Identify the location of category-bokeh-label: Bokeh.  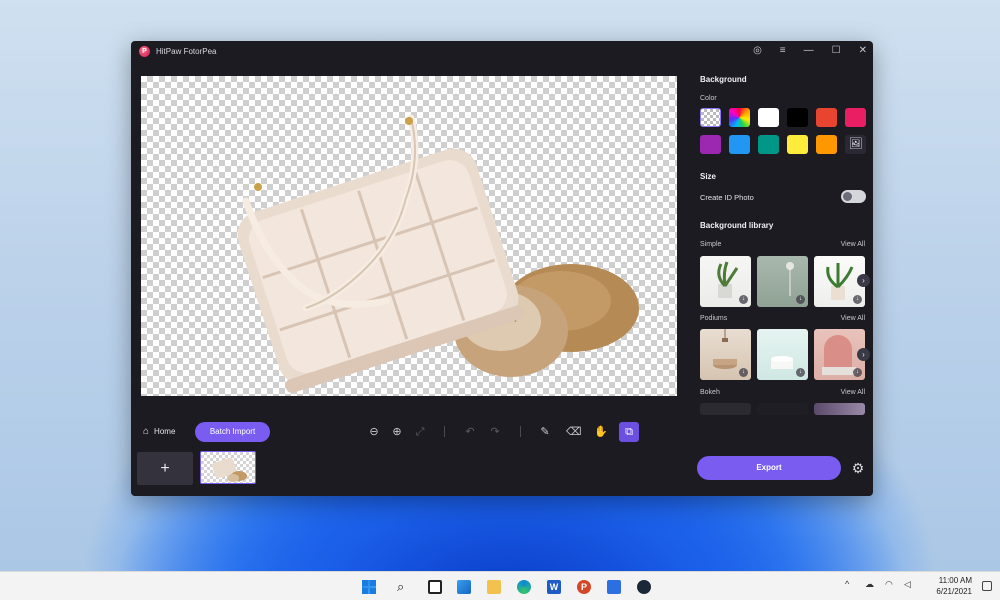
(710, 392).